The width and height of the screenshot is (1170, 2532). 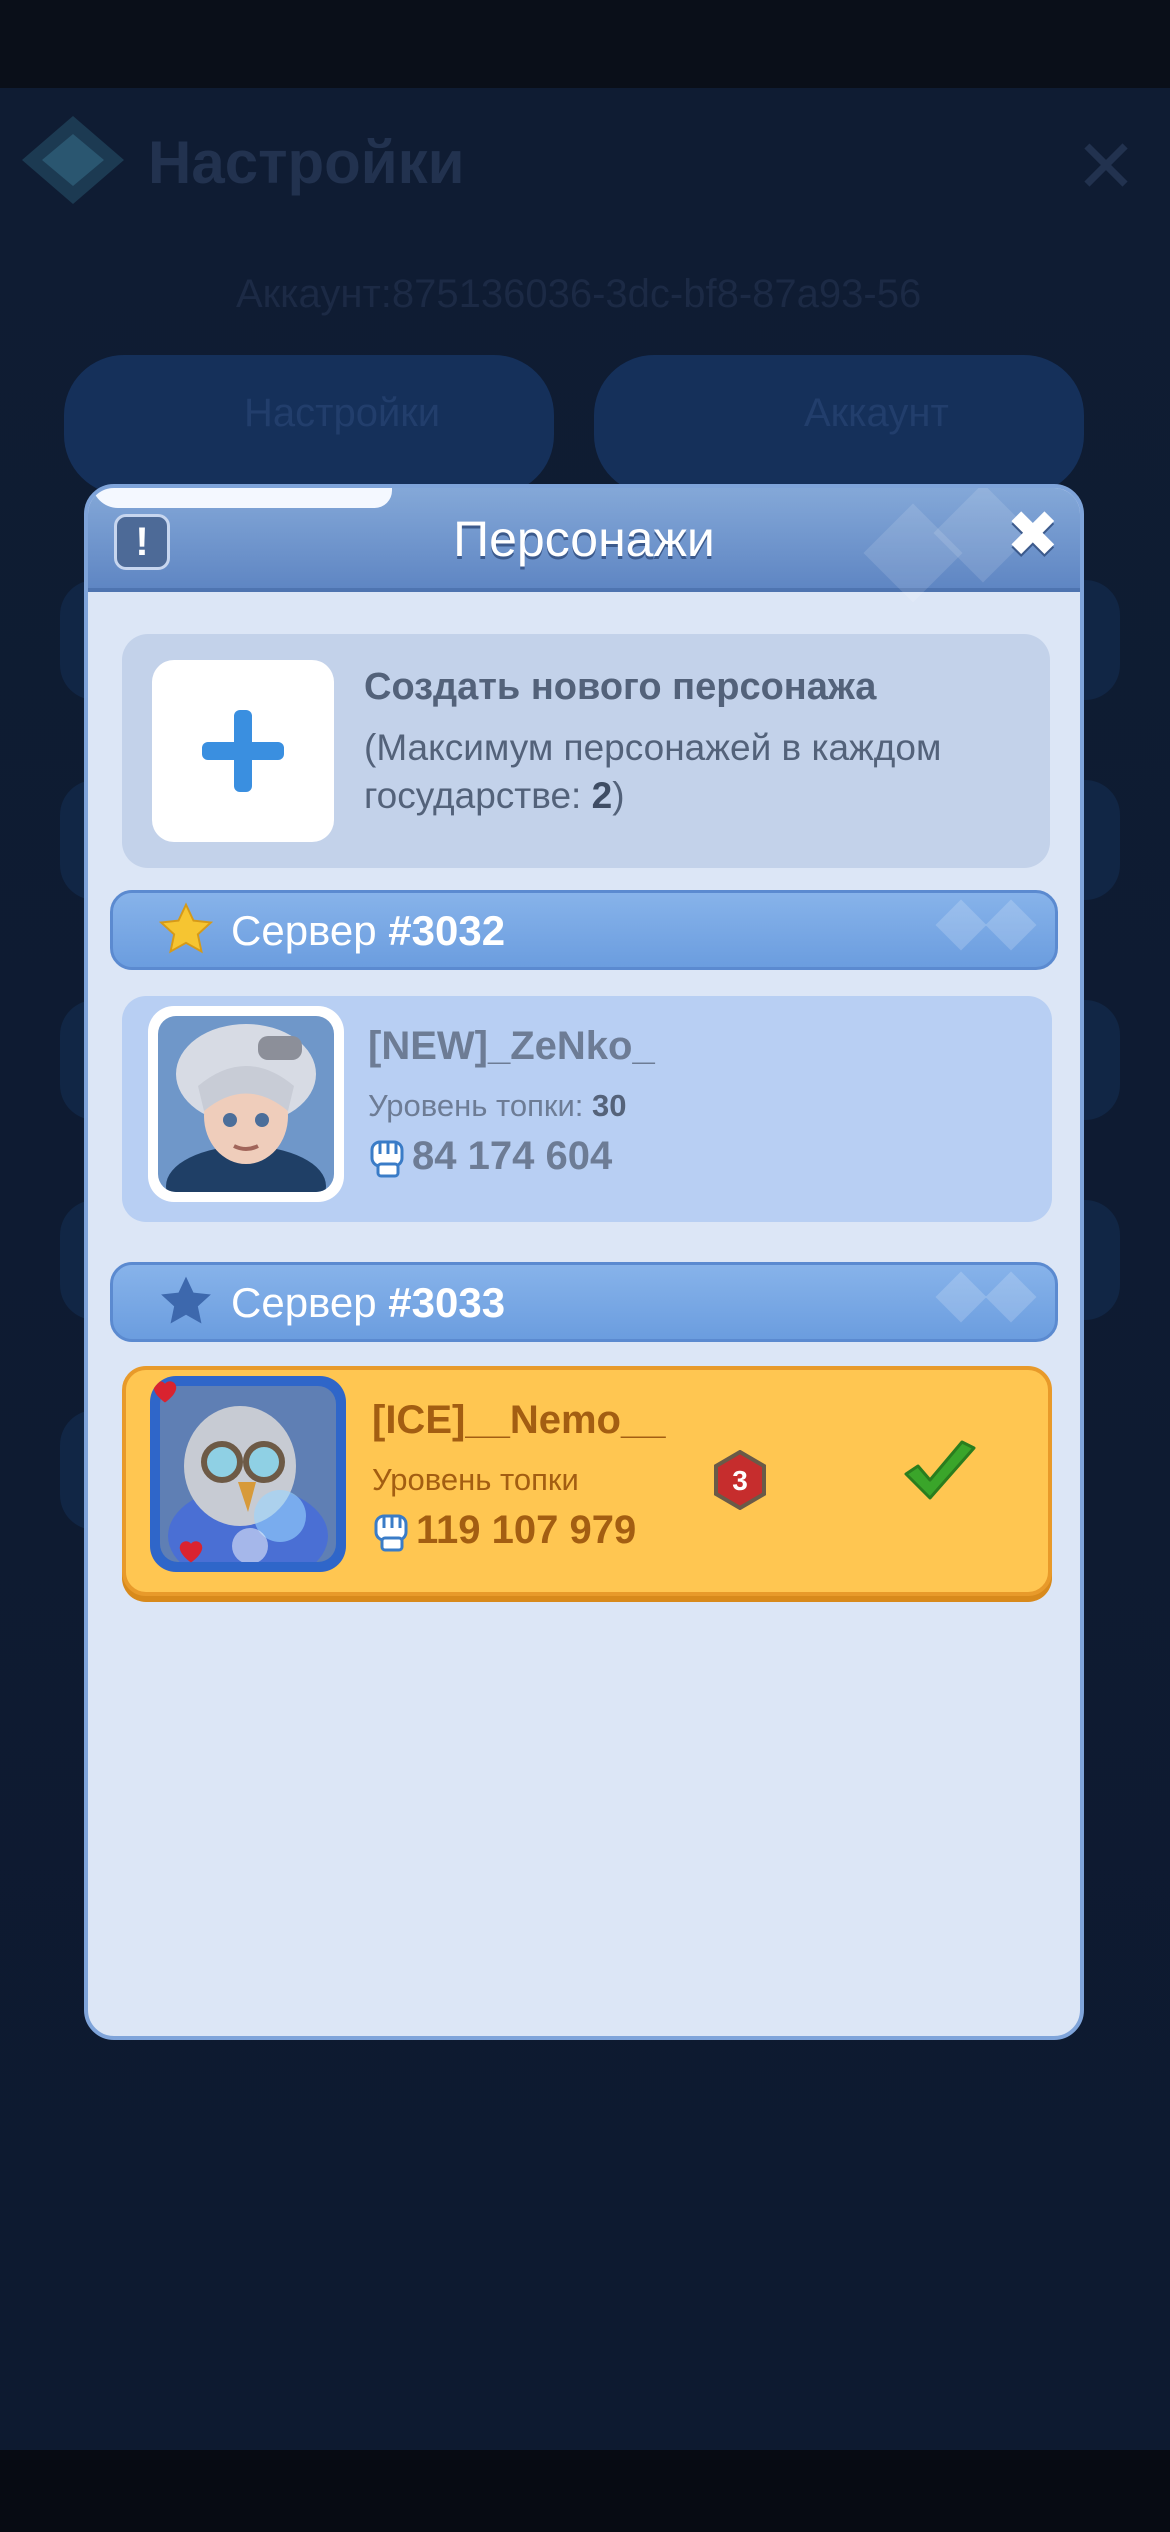 I want to click on server-label: Сервер #3033, so click(x=368, y=1302).